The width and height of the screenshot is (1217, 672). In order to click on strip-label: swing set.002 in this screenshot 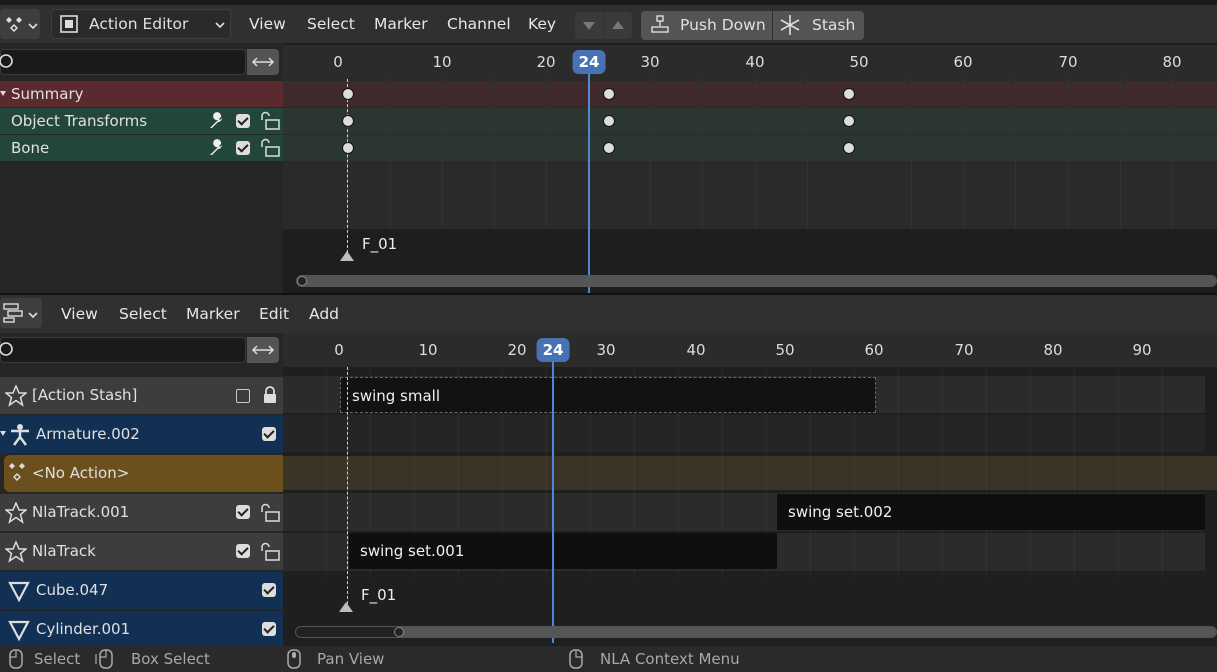, I will do `click(840, 512)`.